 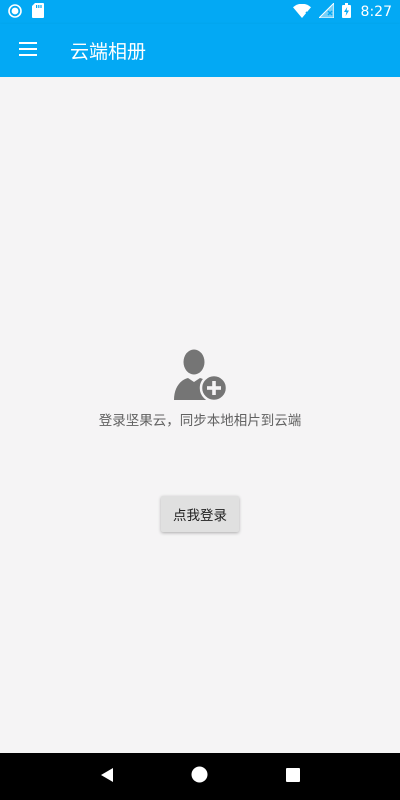 I want to click on add-user-icon, so click(x=200, y=375).